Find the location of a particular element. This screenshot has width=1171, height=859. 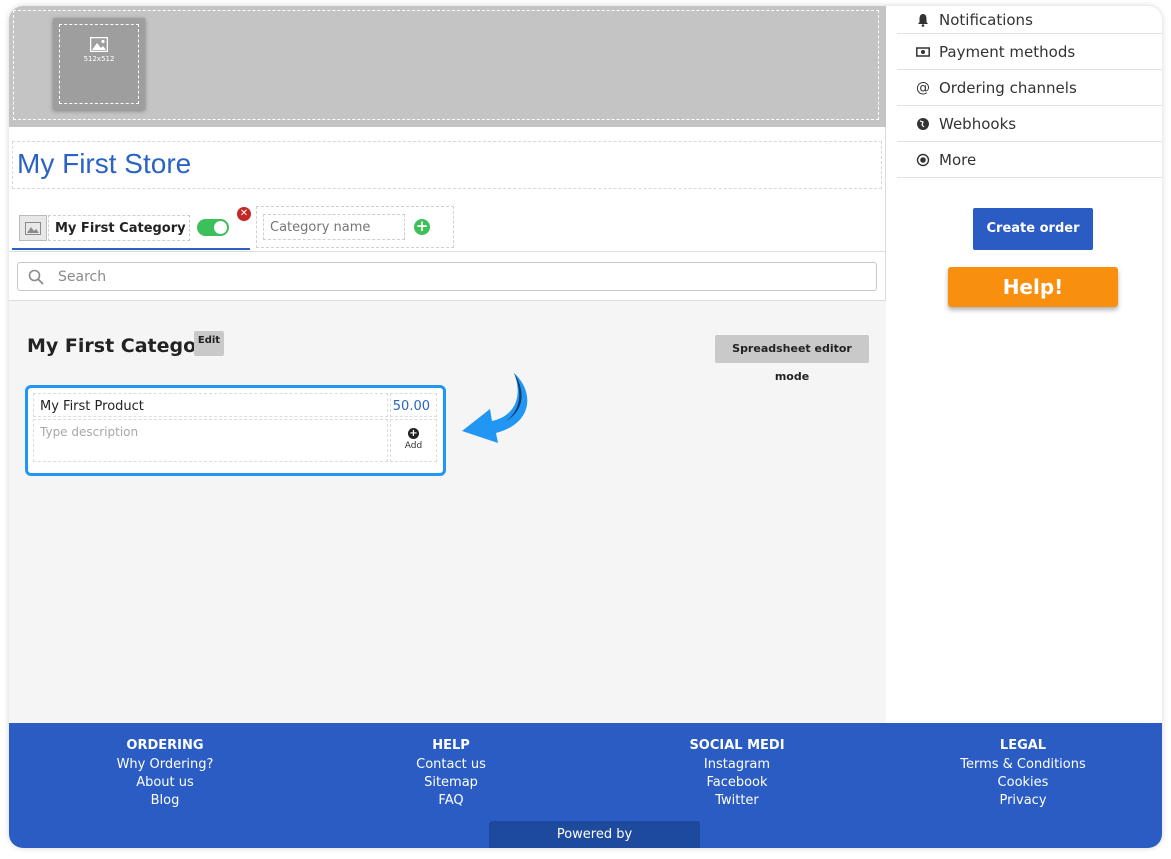

product-name: My First Product is located at coordinates (92, 406).